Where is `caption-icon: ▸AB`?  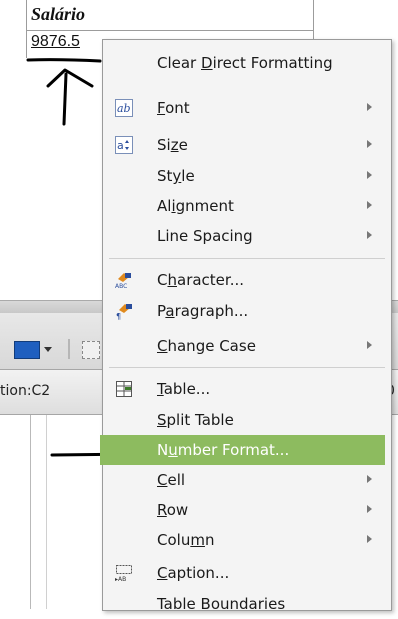
caption-icon: ▸AB is located at coordinates (123, 573).